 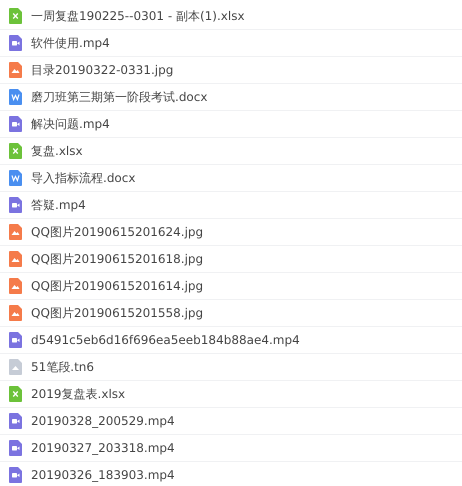 I want to click on file-row: QQ图片20190615201614.jpg, so click(x=231, y=286).